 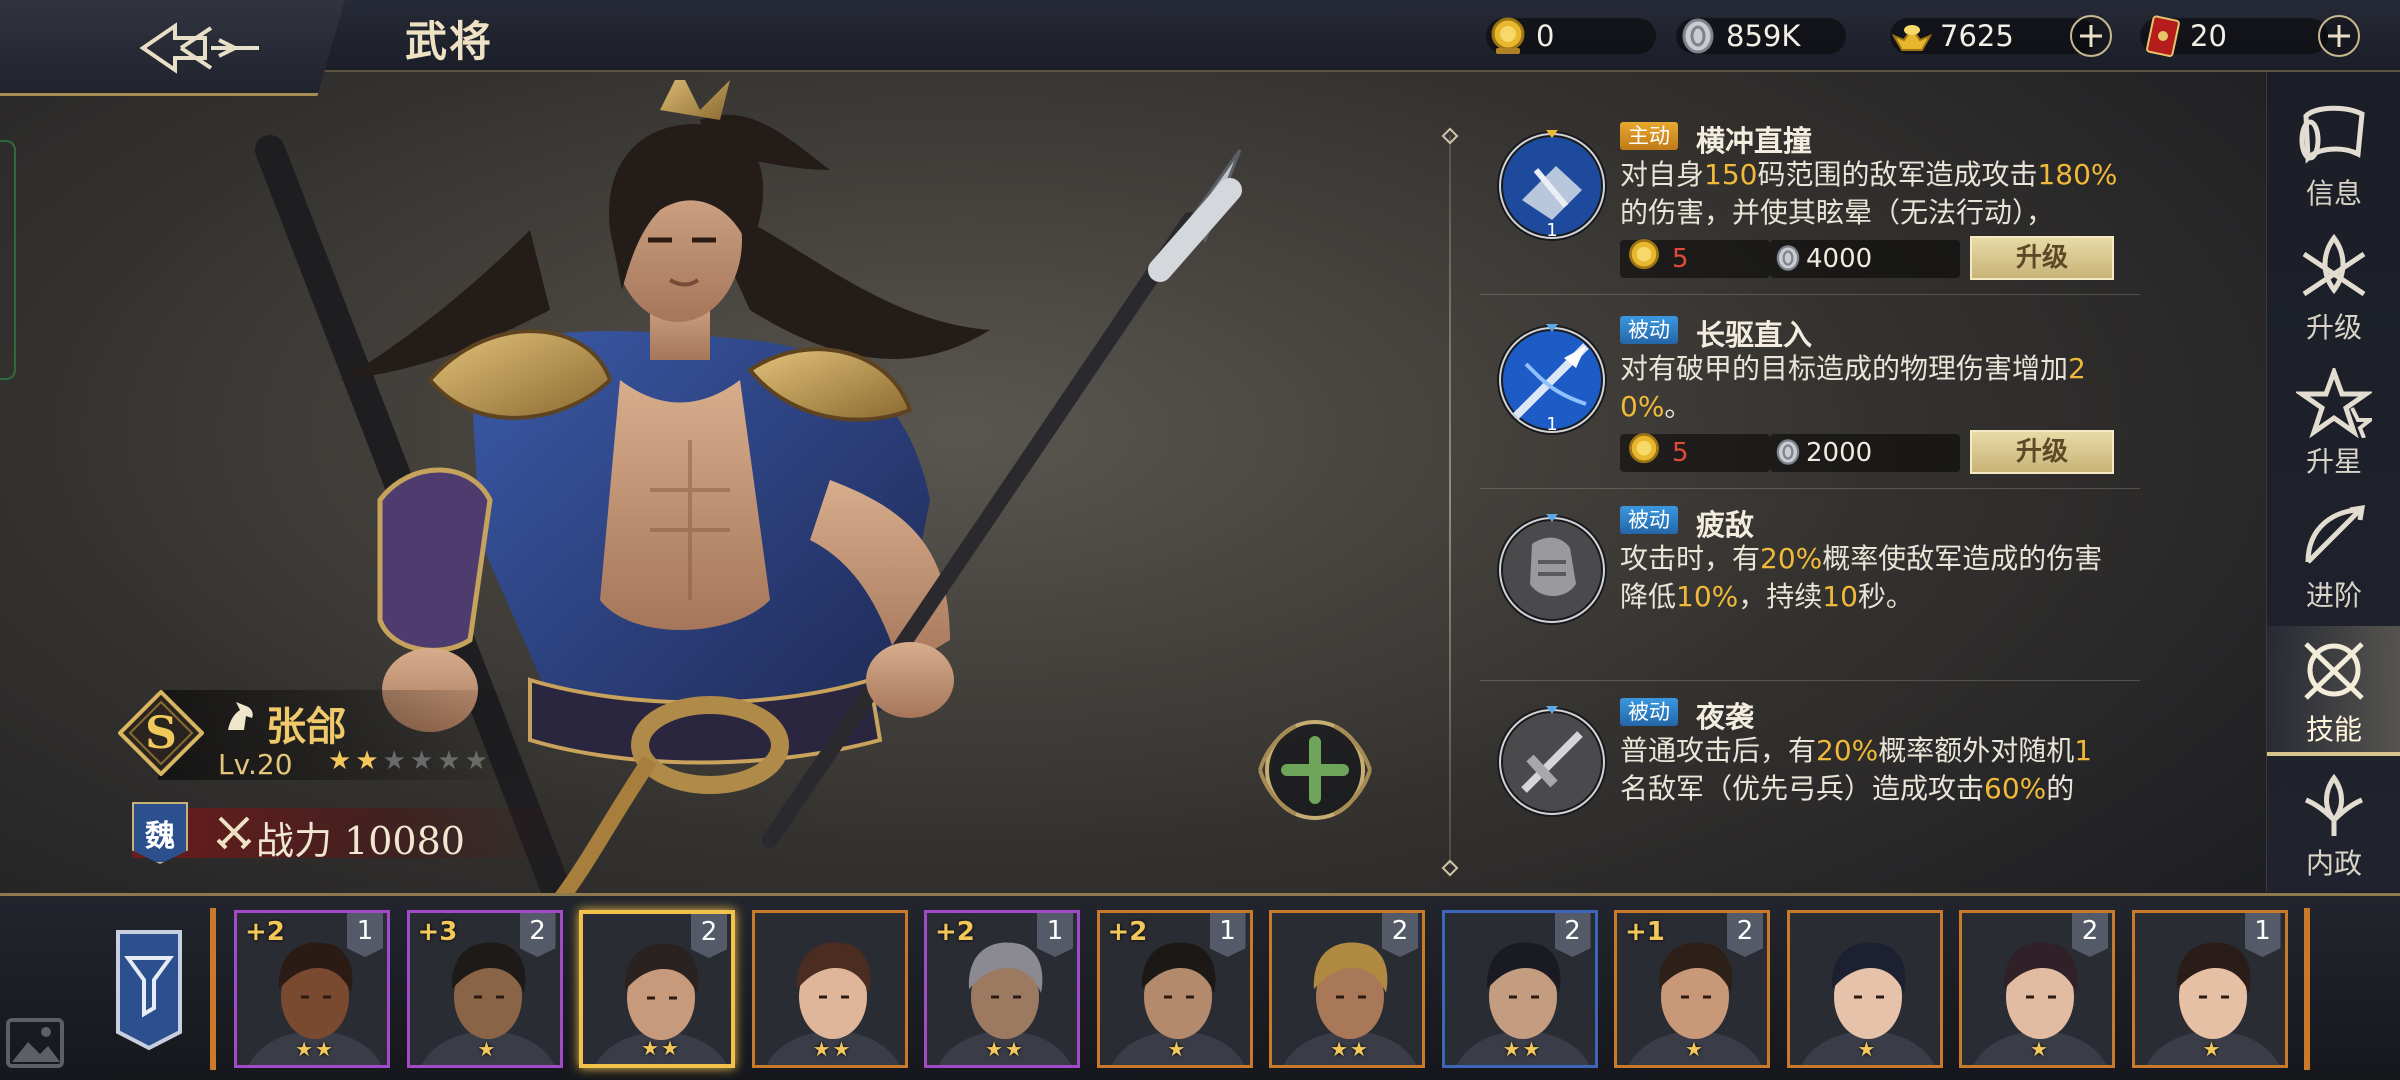 What do you see at coordinates (161, 733) in the screenshot?
I see `rank-s-badge: S` at bounding box center [161, 733].